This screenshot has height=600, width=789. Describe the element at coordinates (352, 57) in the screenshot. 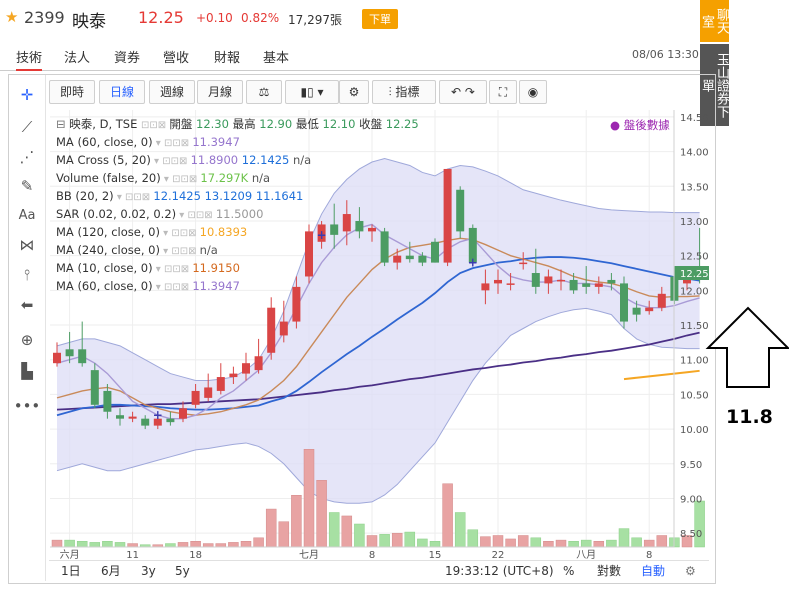

I see `section-tabs: 技術 法人 資券 營收 財報 基本` at that location.